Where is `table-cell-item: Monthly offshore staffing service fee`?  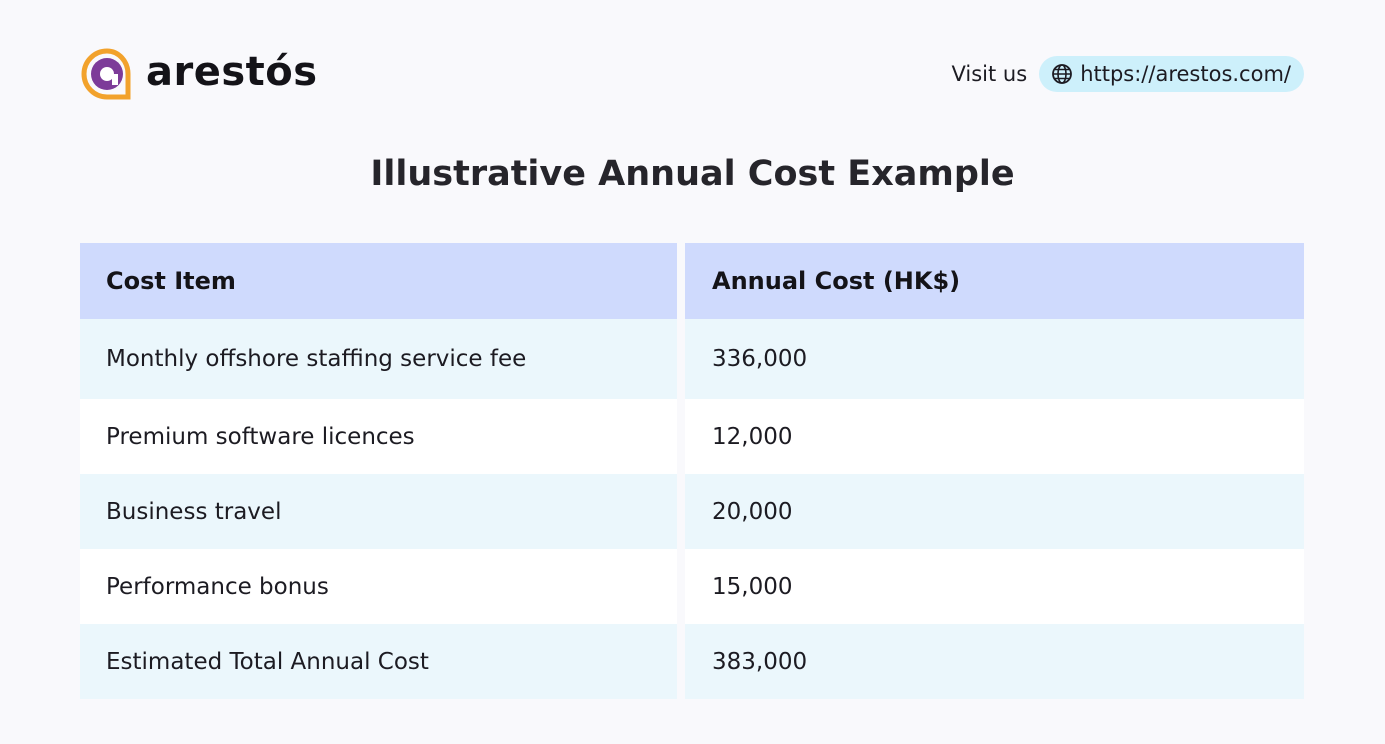 table-cell-item: Monthly offshore staffing service fee is located at coordinates (378, 359).